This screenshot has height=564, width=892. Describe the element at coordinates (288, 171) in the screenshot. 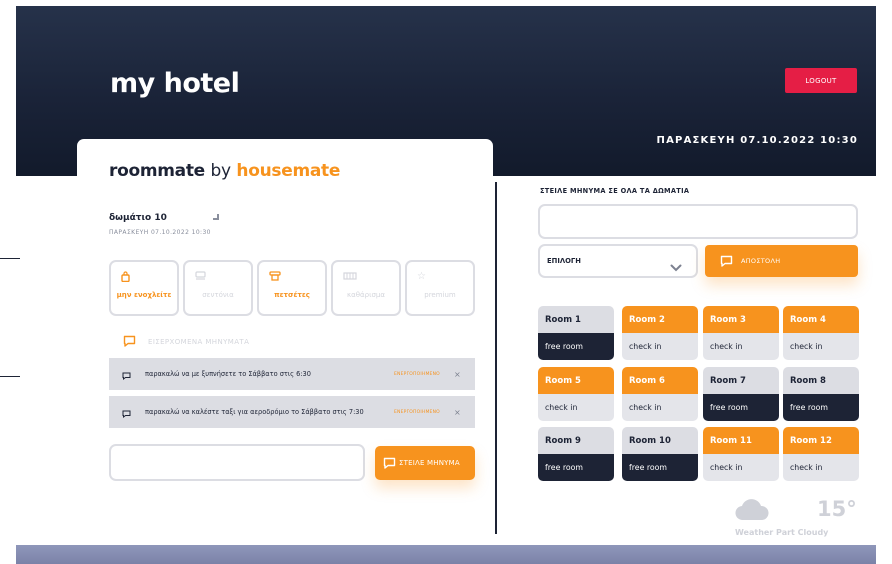

I see `logo-housemate: housemate` at that location.